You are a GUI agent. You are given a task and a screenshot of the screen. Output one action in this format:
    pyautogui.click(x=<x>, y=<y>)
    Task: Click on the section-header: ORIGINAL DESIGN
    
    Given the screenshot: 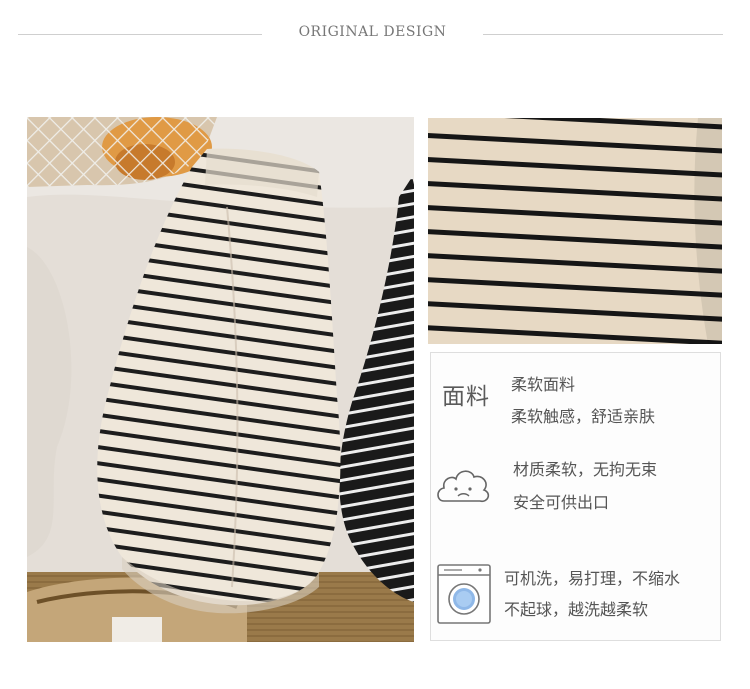 What is the action you would take?
    pyautogui.click(x=375, y=35)
    